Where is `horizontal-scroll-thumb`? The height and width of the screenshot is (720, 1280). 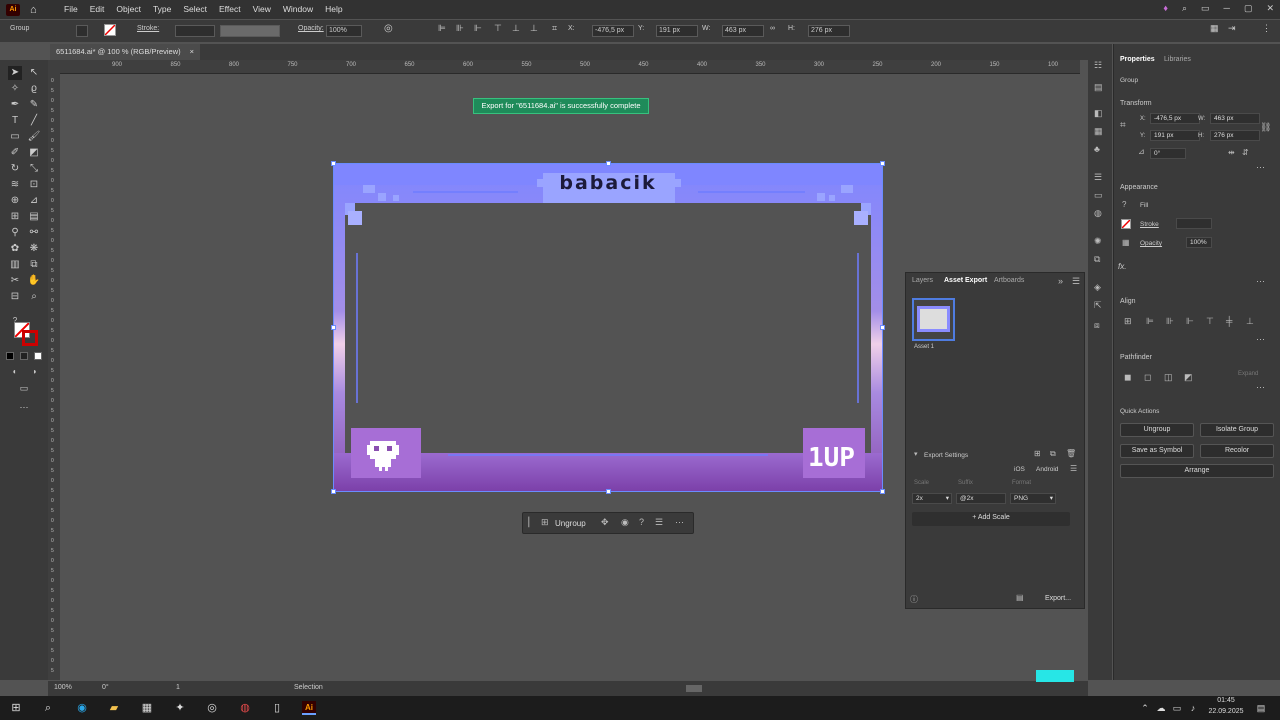
horizontal-scroll-thumb is located at coordinates (694, 688).